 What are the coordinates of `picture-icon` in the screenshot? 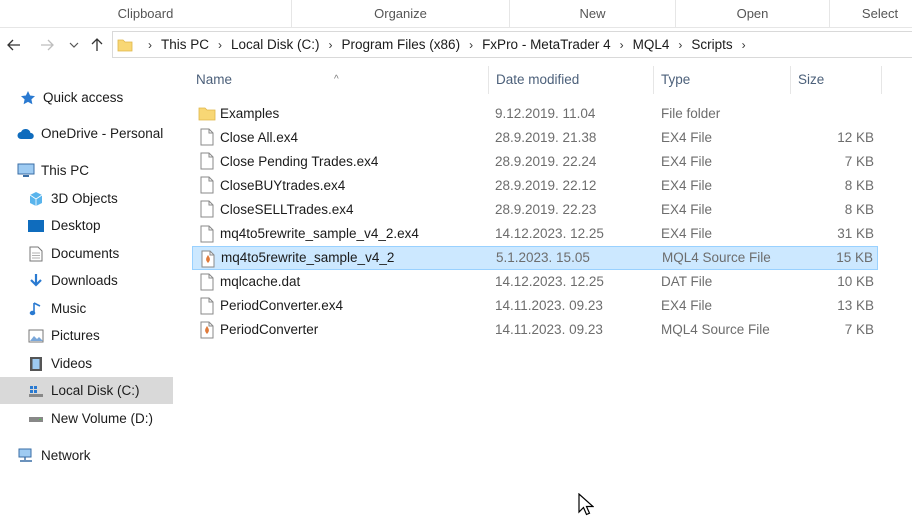 It's located at (36, 336).